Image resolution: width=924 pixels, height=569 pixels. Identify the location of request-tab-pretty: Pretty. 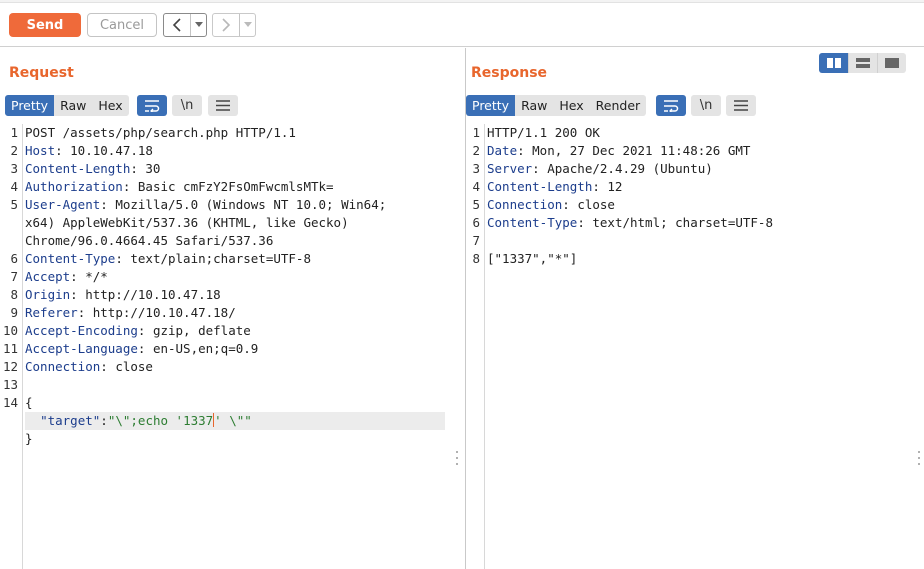
(30, 105).